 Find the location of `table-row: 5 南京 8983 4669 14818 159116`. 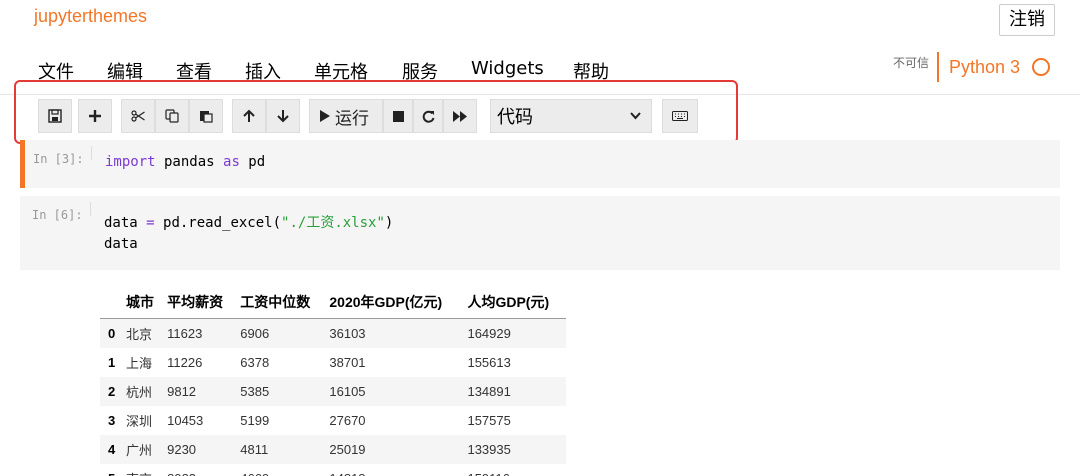

table-row: 5 南京 8983 4669 14818 159116 is located at coordinates (333, 470).